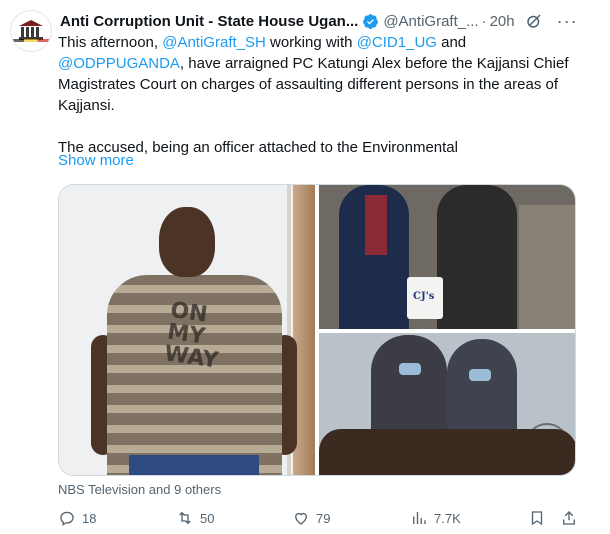 The height and width of the screenshot is (534, 610). Describe the element at coordinates (185, 518) in the screenshot. I see `retweet-icon` at that location.